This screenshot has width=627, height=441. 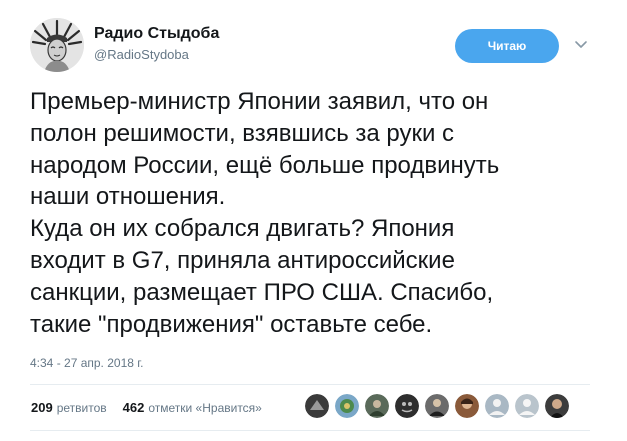 What do you see at coordinates (262, 292) in the screenshot?
I see `tweet-line: санкции, размещает ПРО США. Спасибо,` at bounding box center [262, 292].